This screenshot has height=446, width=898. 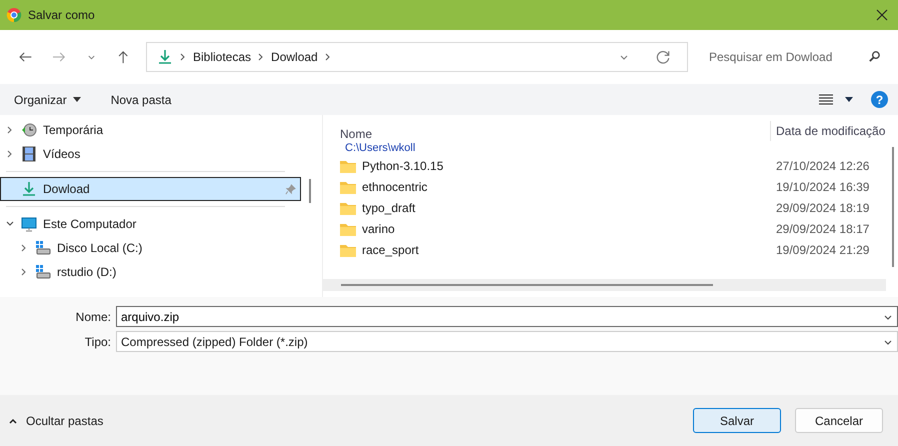 I want to click on file-name: race_sport, so click(x=566, y=249).